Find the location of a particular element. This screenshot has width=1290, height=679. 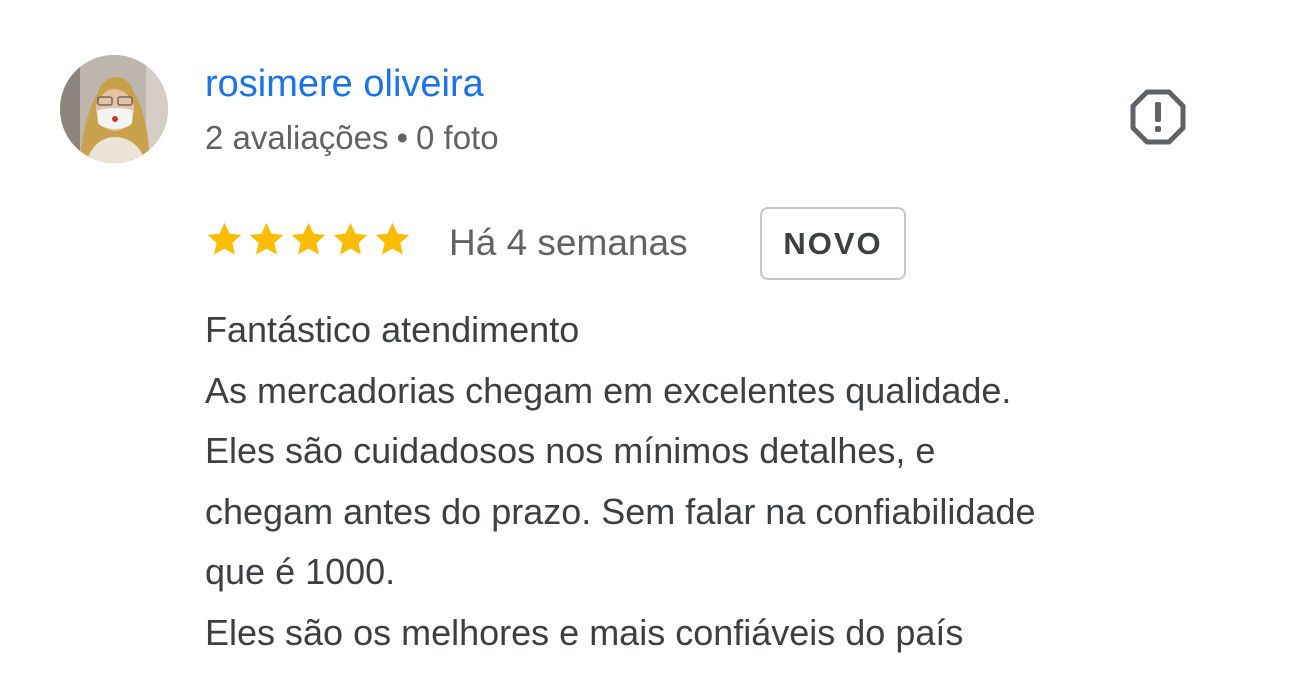

star-rating is located at coordinates (308, 242).